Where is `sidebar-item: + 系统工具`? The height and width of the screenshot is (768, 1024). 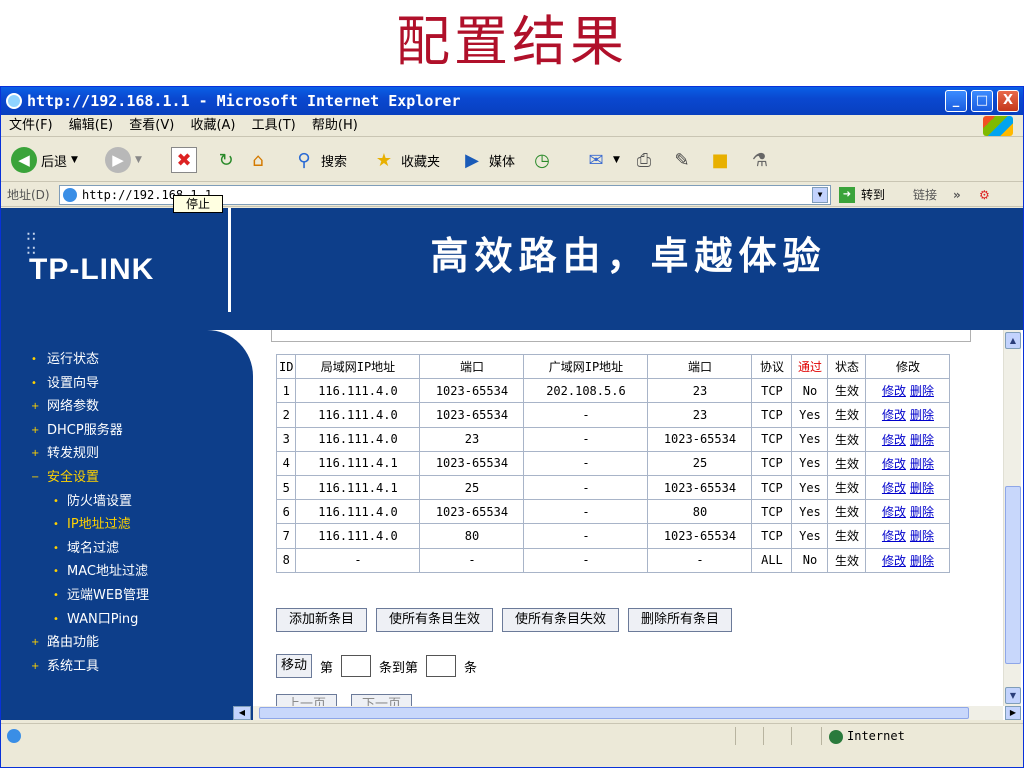 sidebar-item: + 系统工具 is located at coordinates (127, 667).